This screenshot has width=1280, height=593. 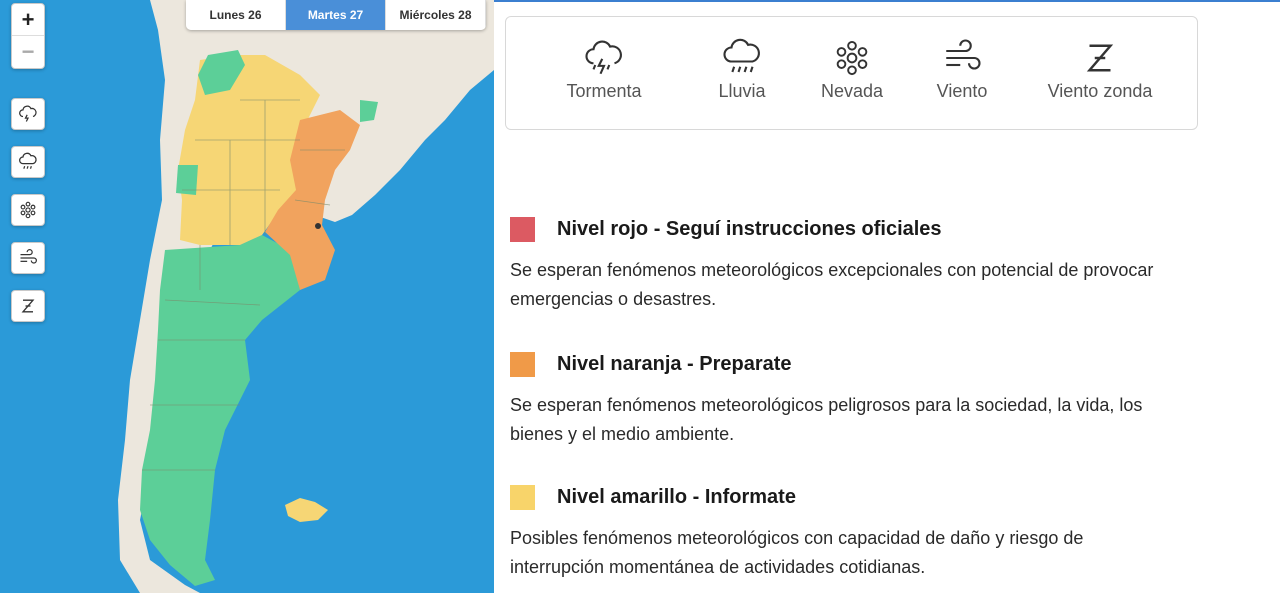 What do you see at coordinates (28, 51) in the screenshot?
I see `zoom-out-button: −` at bounding box center [28, 51].